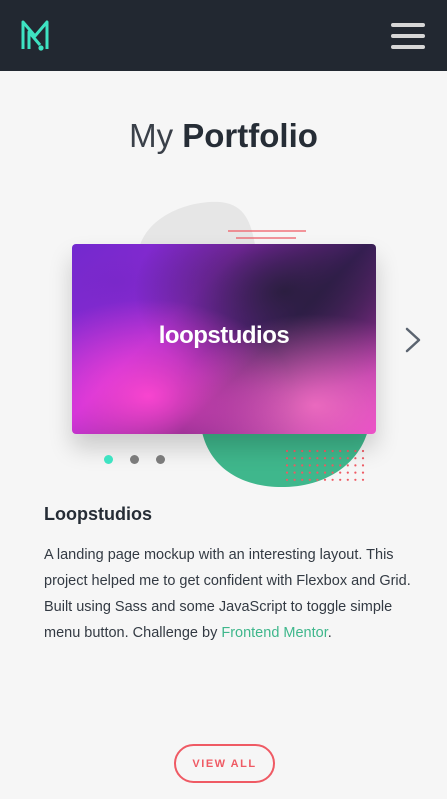 The width and height of the screenshot is (447, 799). What do you see at coordinates (224, 335) in the screenshot?
I see `project-slide-label: loopstudios` at bounding box center [224, 335].